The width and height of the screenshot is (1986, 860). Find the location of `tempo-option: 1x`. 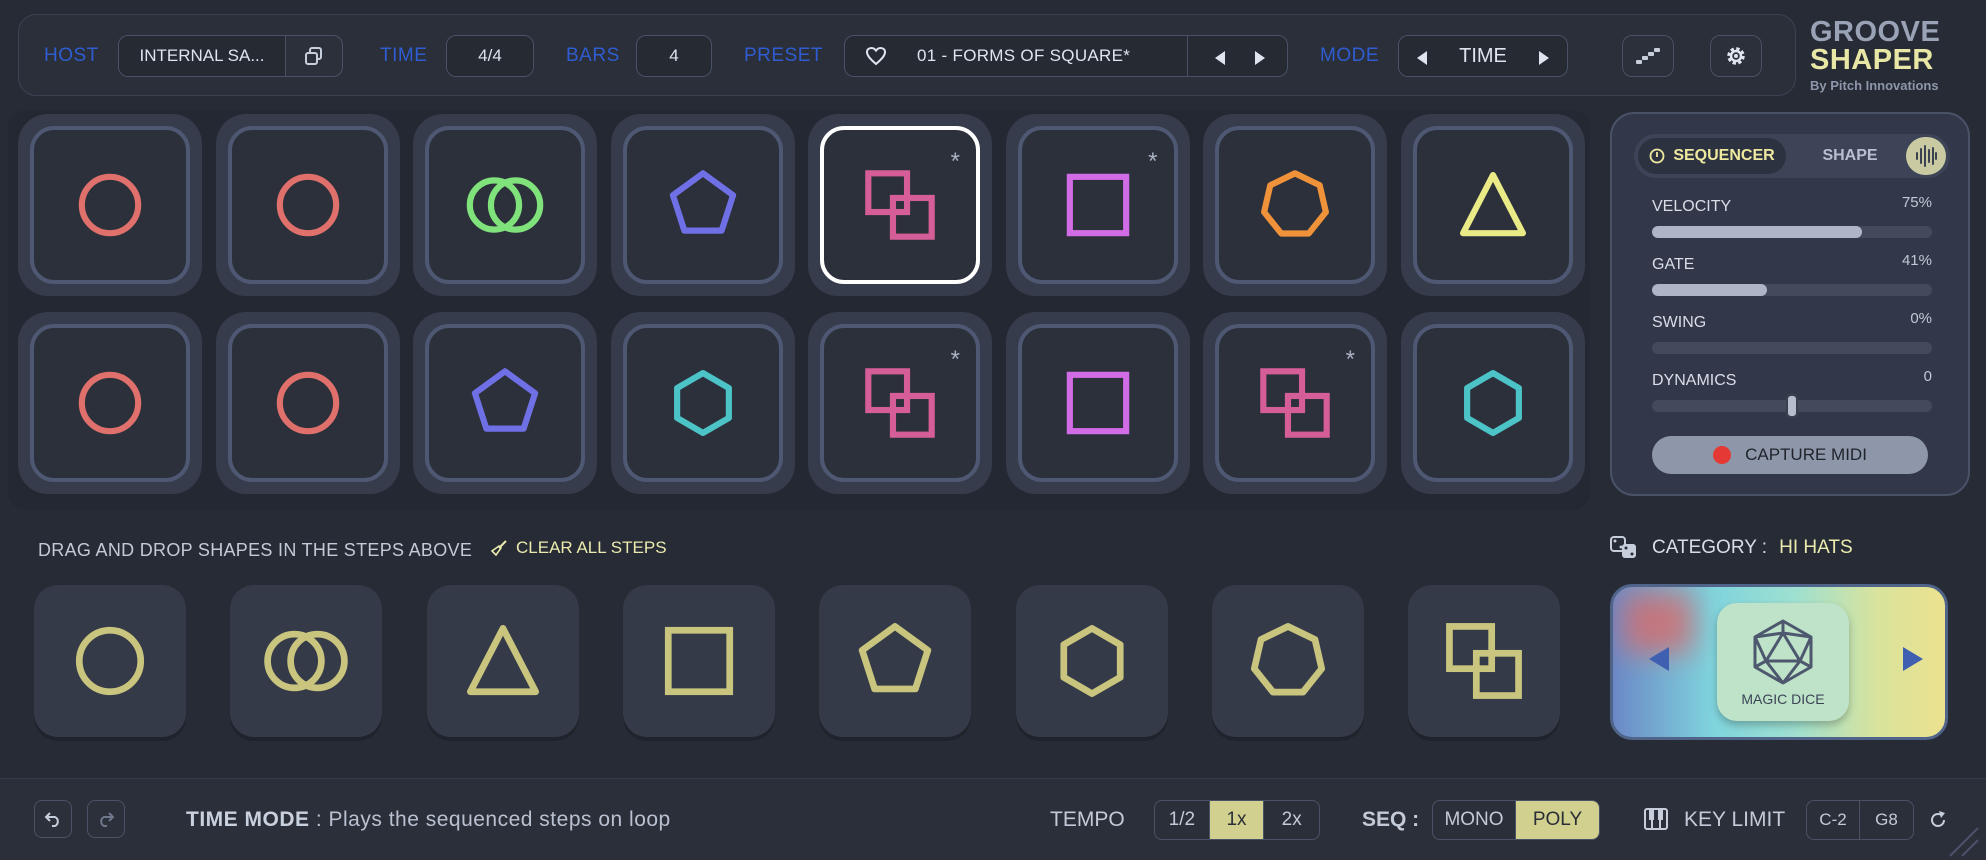

tempo-option: 1x is located at coordinates (1237, 820).